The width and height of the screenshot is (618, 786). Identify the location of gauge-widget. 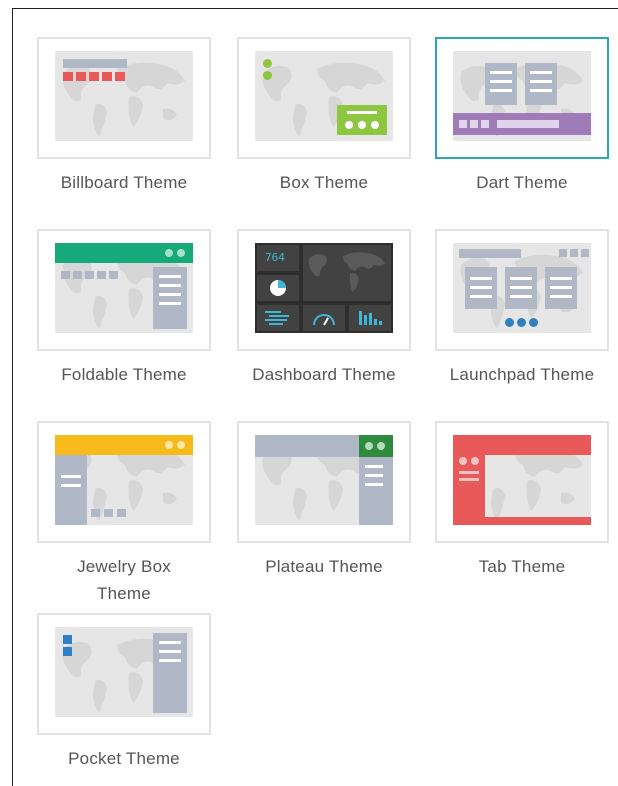
(324, 318).